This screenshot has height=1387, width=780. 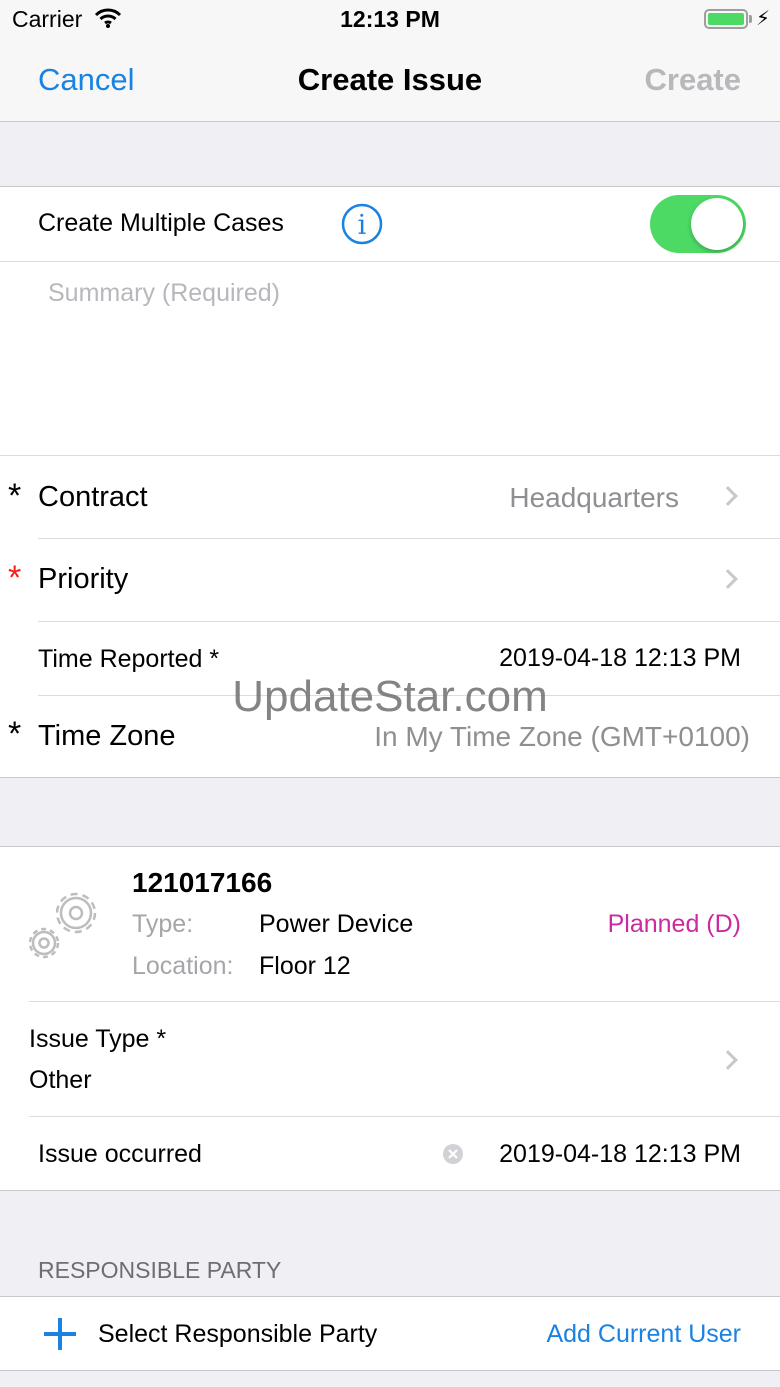 What do you see at coordinates (336, 924) in the screenshot?
I see `type-value: Power Device` at bounding box center [336, 924].